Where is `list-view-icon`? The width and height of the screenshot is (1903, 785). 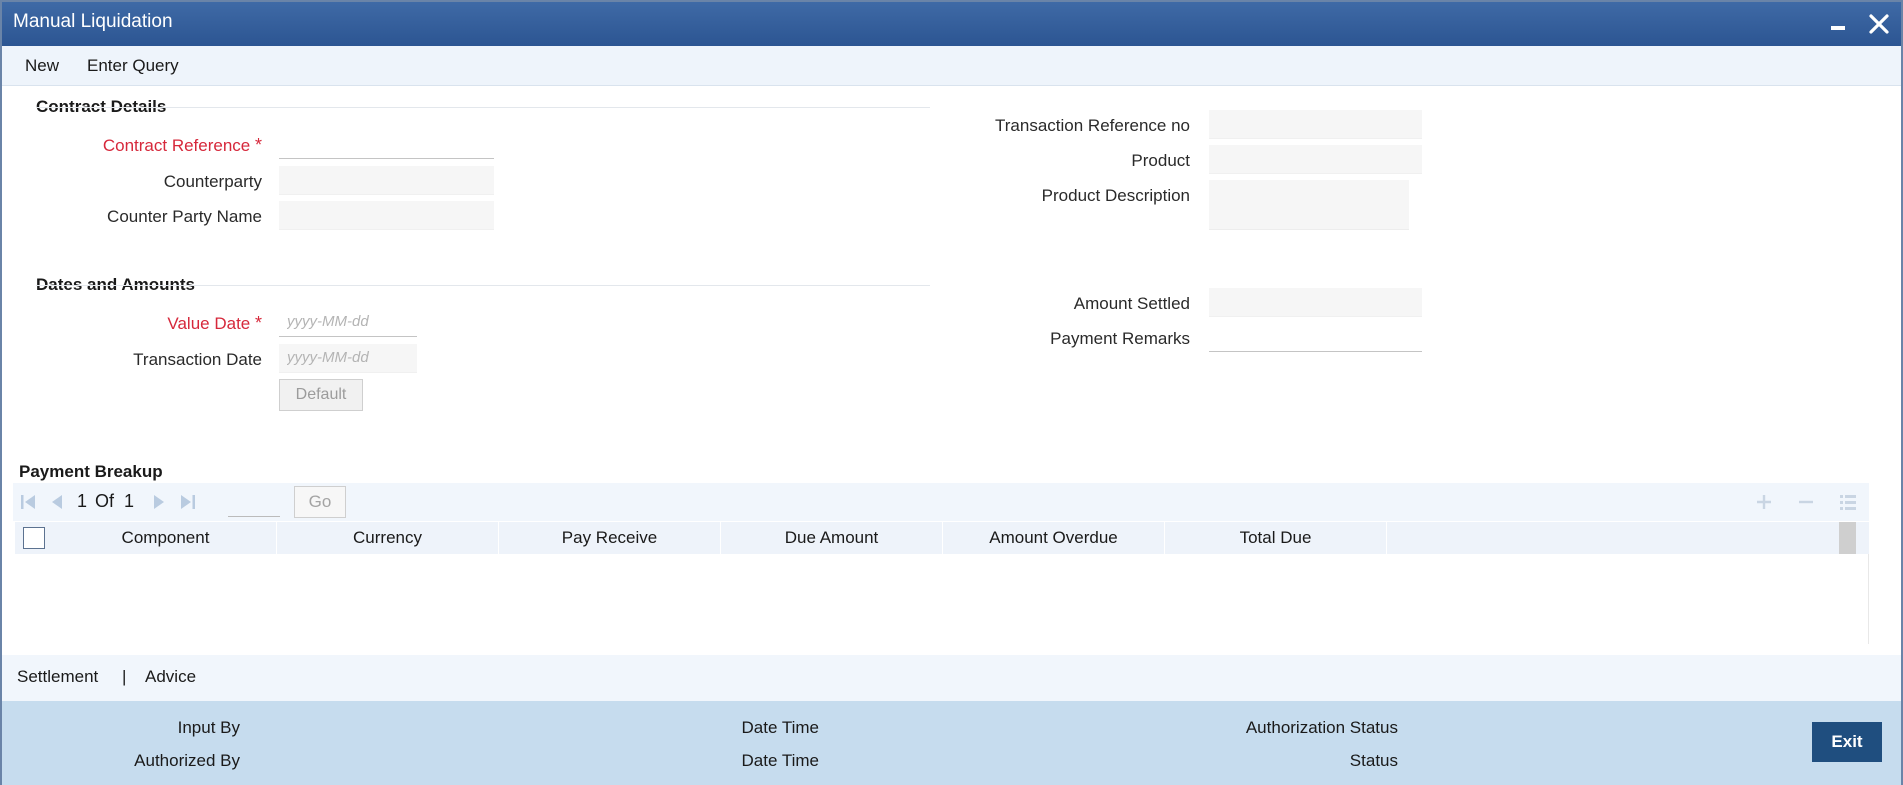 list-view-icon is located at coordinates (1848, 502).